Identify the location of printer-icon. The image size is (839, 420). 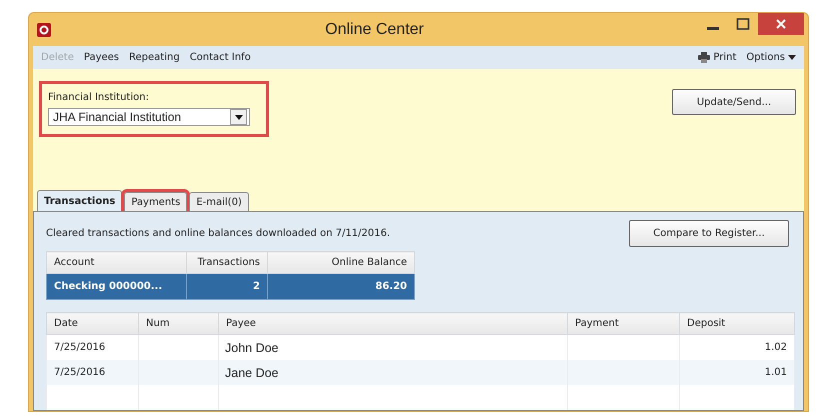
(704, 57).